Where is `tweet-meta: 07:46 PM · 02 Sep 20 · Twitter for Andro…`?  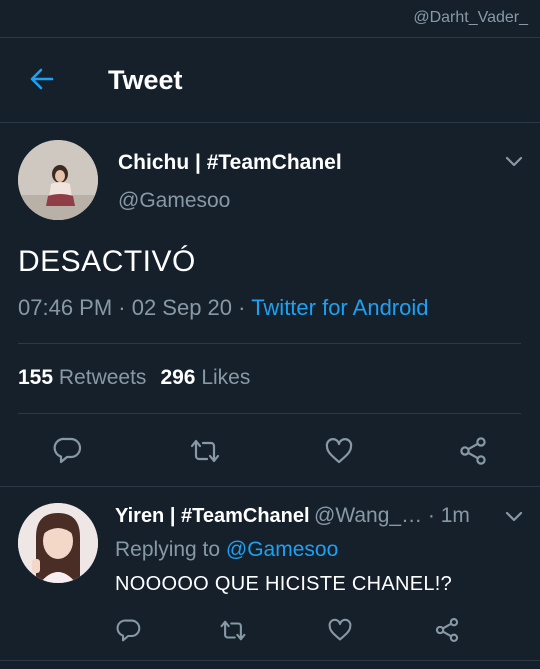
tweet-meta: 07:46 PM · 02 Sep 20 · Twitter for Andro… is located at coordinates (223, 308).